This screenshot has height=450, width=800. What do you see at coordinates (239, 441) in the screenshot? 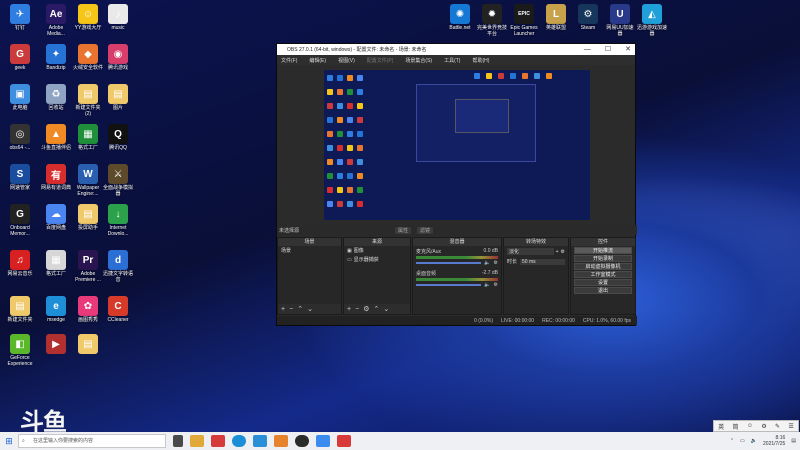
I see `edge-icon` at bounding box center [239, 441].